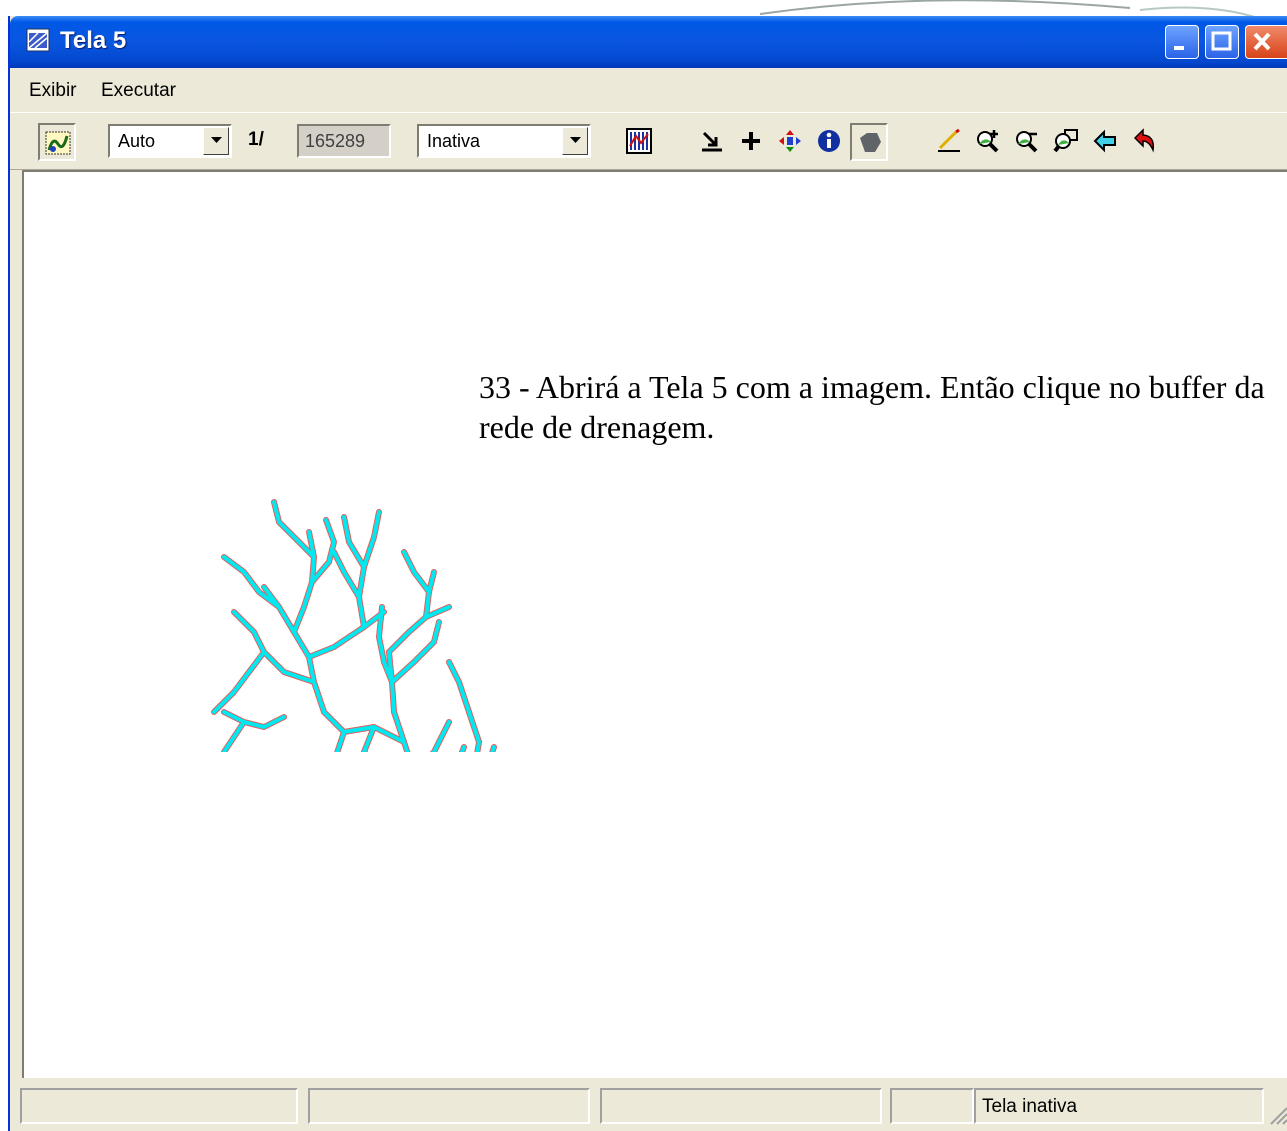 The width and height of the screenshot is (1287, 1131). I want to click on draw-line-button, so click(950, 142).